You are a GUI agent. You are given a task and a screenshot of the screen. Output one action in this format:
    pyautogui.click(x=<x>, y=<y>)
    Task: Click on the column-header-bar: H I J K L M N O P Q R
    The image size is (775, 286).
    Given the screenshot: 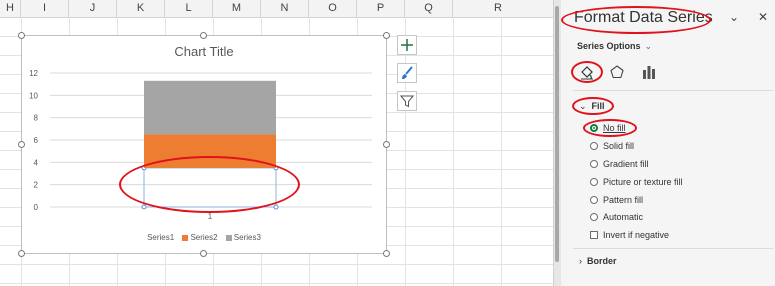 What is the action you would take?
    pyautogui.click(x=276, y=9)
    